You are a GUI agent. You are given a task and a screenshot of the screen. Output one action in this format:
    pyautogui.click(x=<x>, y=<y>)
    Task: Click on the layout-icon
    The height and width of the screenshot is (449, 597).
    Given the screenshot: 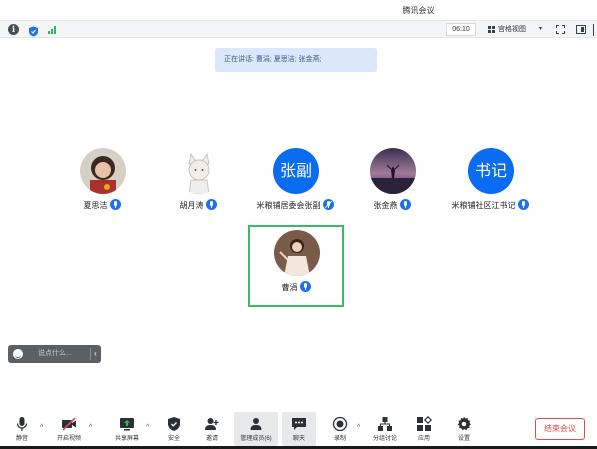 What is the action you would take?
    pyautogui.click(x=581, y=29)
    